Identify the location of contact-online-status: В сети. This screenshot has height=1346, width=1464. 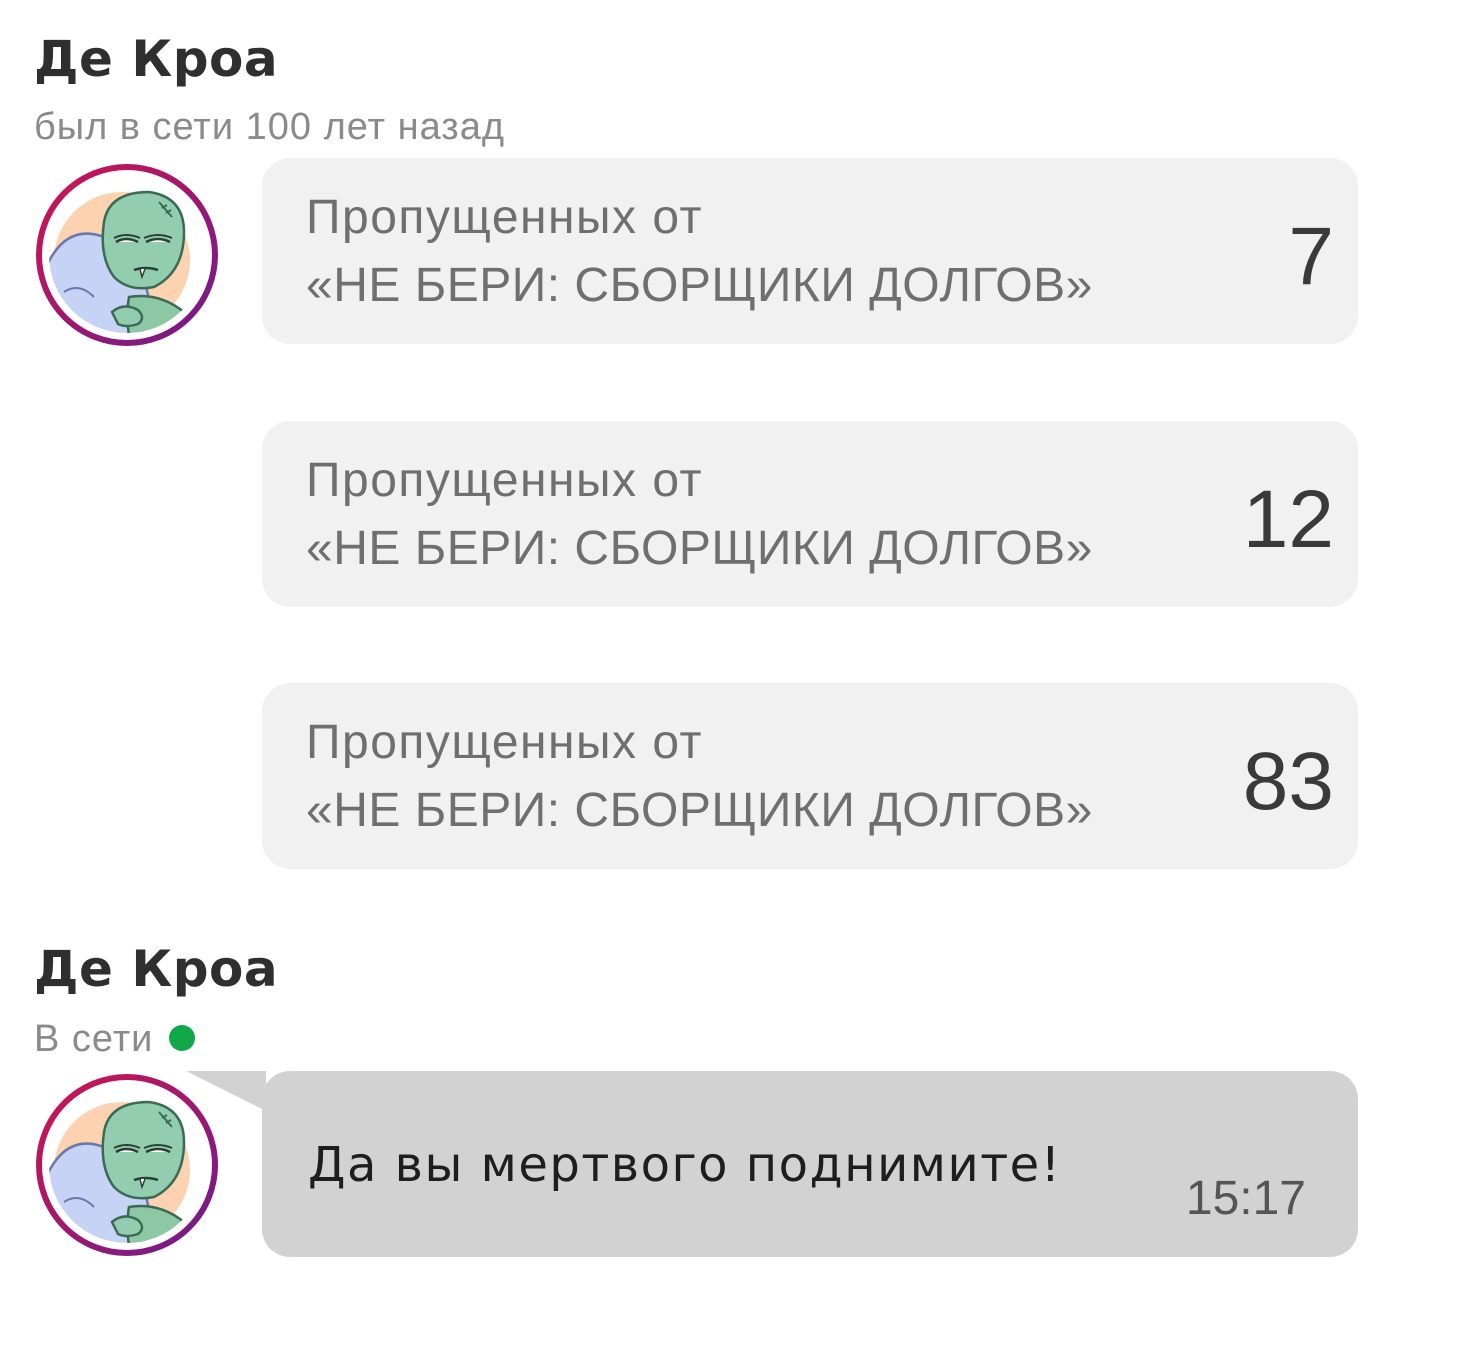
(115, 1039).